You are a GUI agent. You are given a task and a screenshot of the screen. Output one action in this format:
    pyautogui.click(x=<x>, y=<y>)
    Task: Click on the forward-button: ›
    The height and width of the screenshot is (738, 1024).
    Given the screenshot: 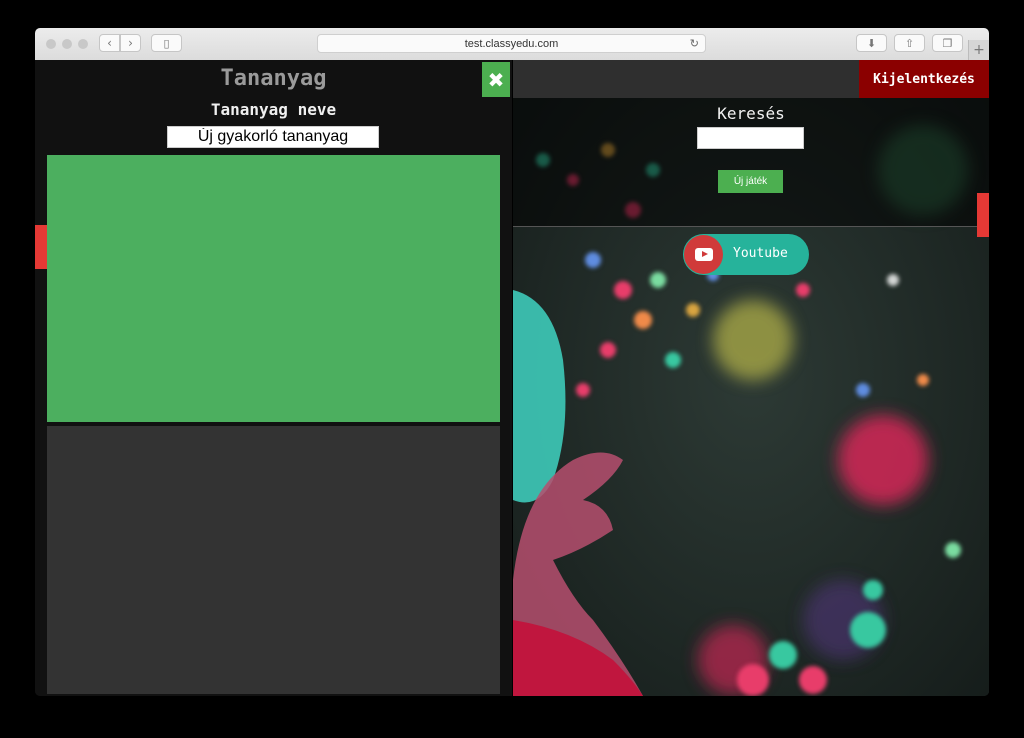 What is the action you would take?
    pyautogui.click(x=130, y=43)
    